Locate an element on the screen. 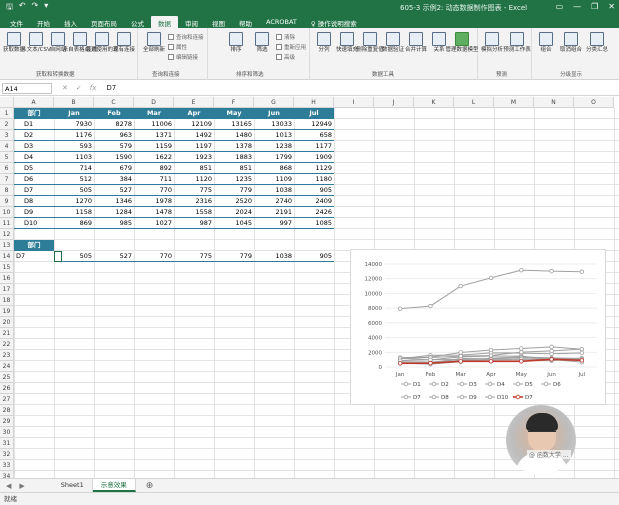 The image size is (619, 505). properties-button: 属性 is located at coordinates (177, 47).